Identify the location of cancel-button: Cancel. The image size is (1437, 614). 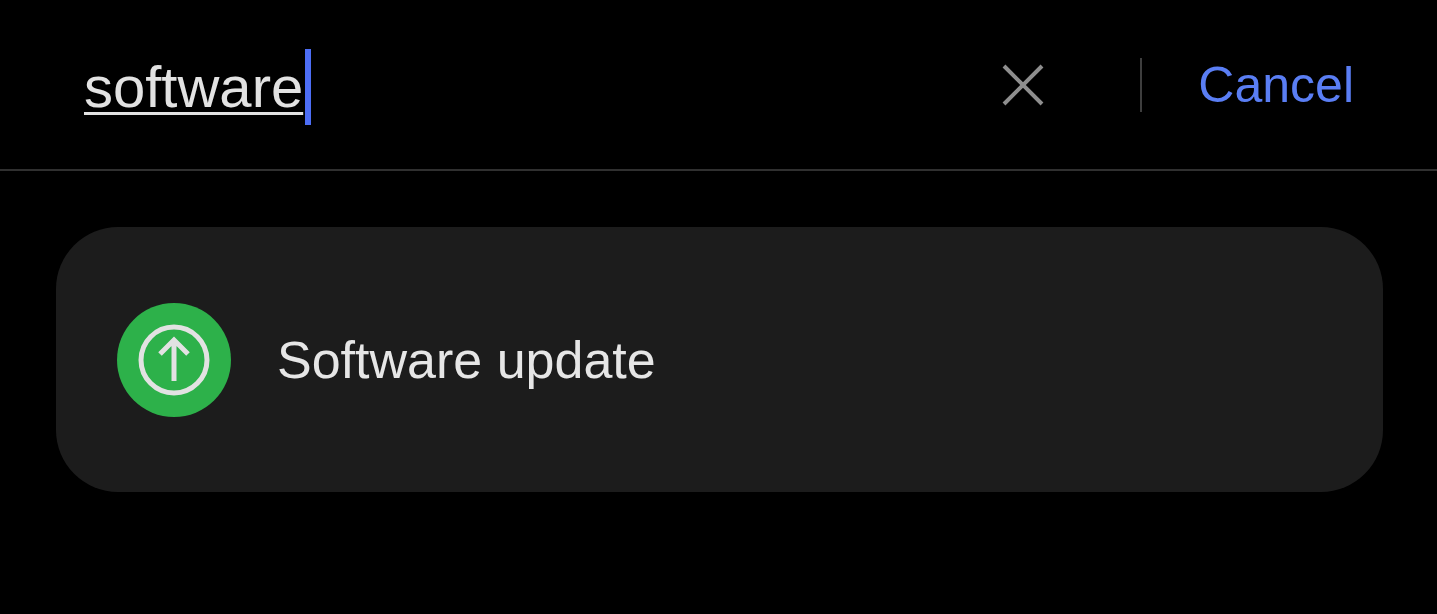
(1276, 84).